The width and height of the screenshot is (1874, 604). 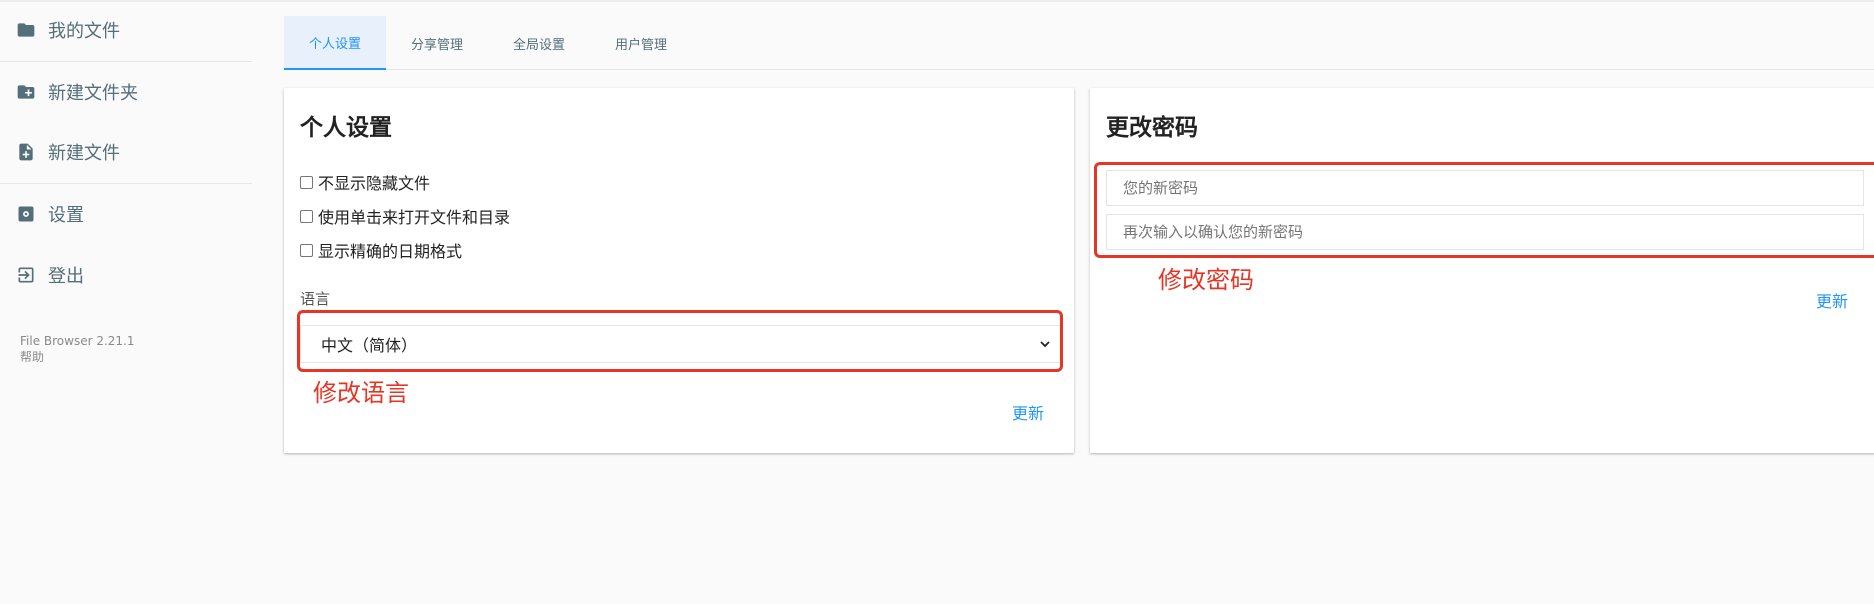 I want to click on help-link: 帮助, so click(x=77, y=357).